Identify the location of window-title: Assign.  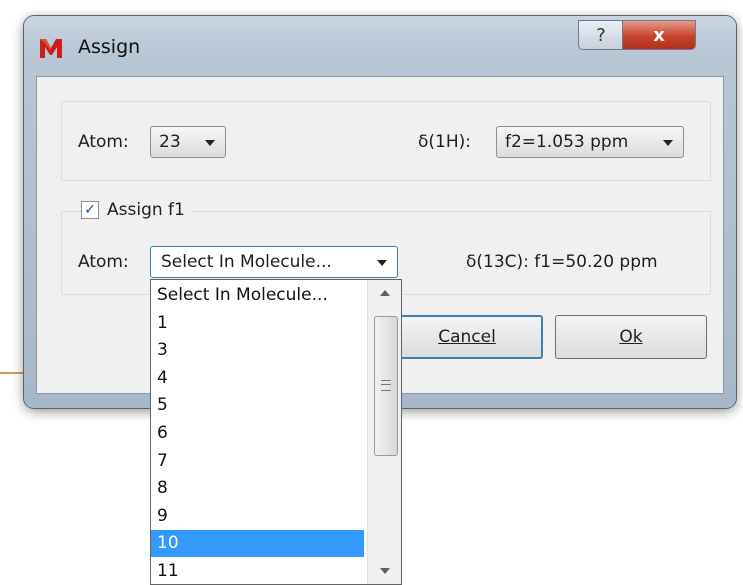
(109, 47).